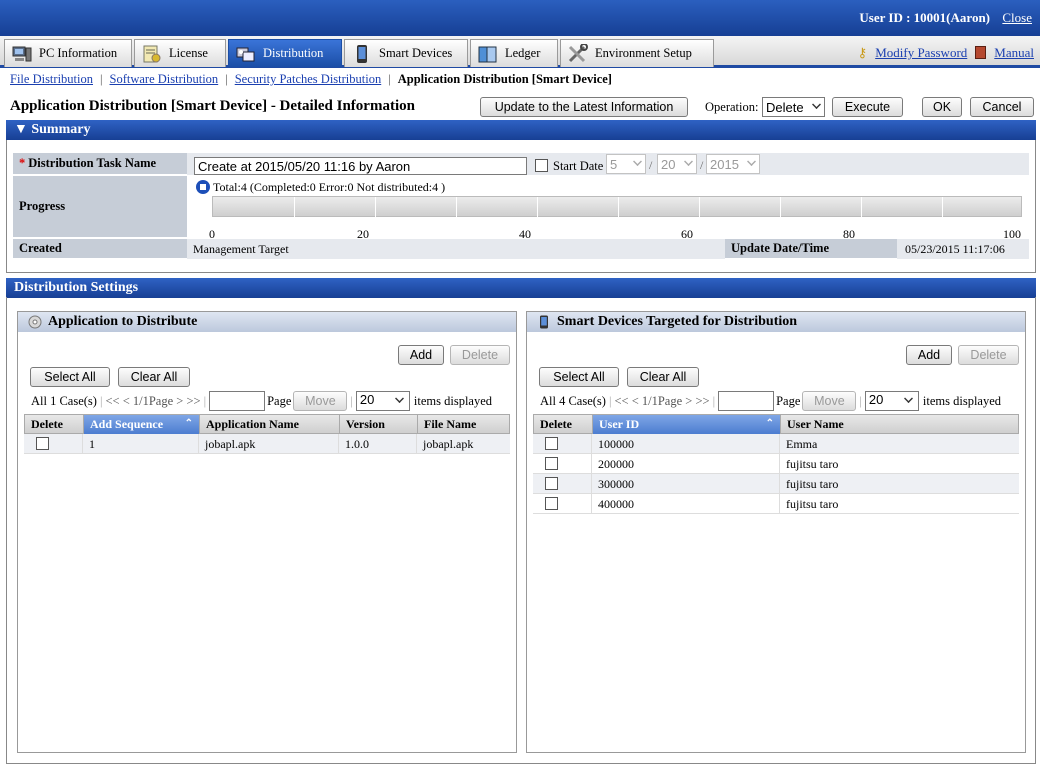 This screenshot has height=768, width=1040. Describe the element at coordinates (68, 53) in the screenshot. I see `tab-pc-information: PC Information` at that location.